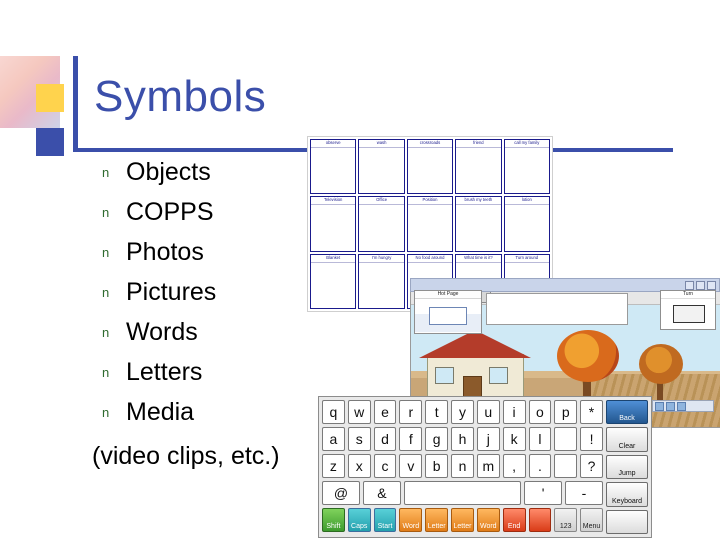 The image size is (720, 540). Describe the element at coordinates (514, 520) in the screenshot. I see `end-key: End` at that location.